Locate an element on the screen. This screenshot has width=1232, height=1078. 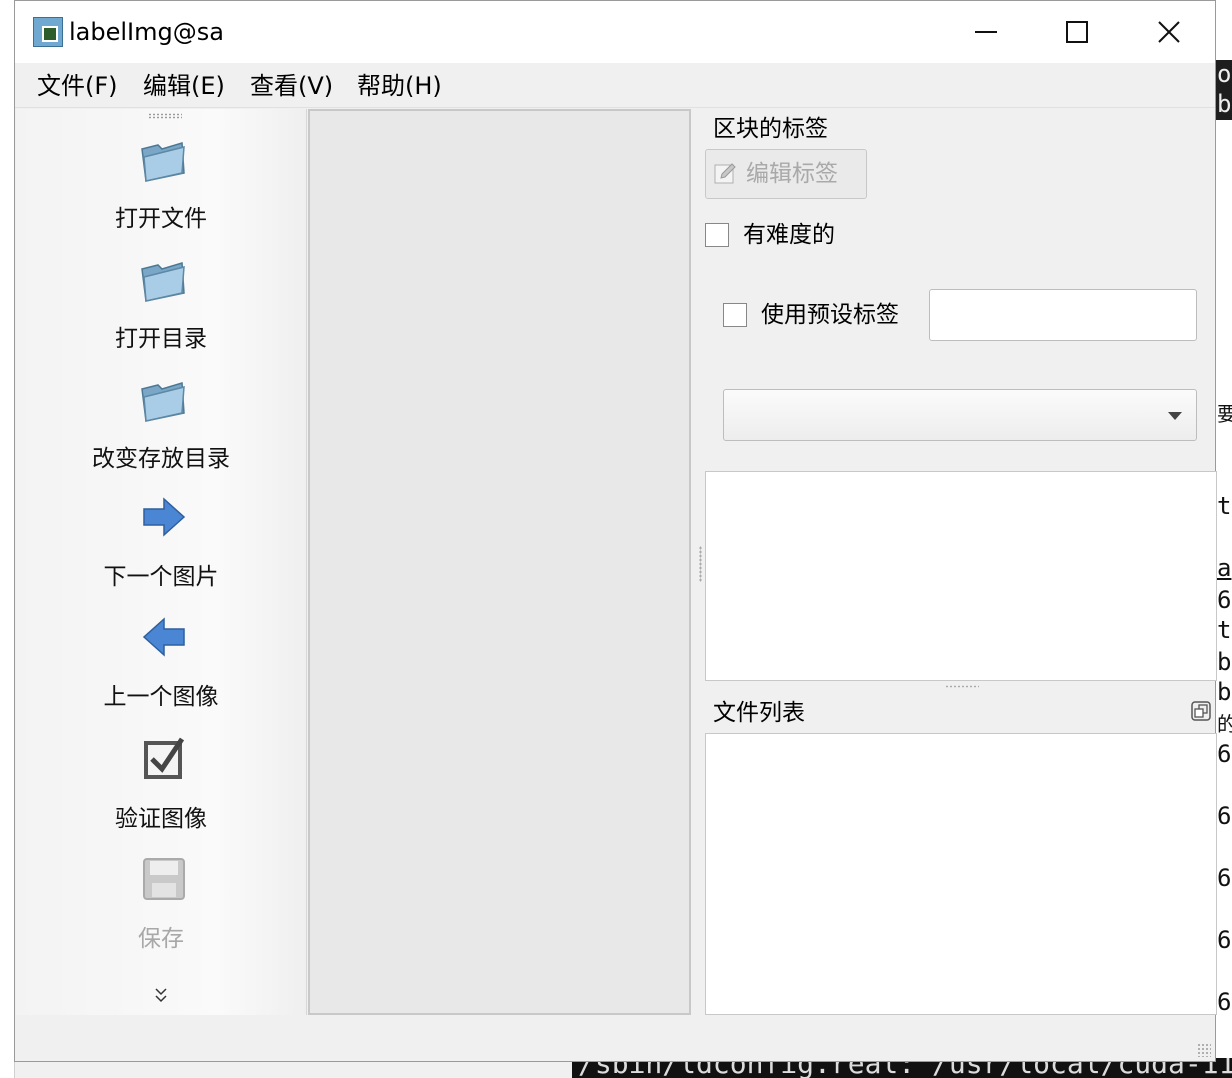
prev-image-label: 上一个图像 is located at coordinates (161, 697).